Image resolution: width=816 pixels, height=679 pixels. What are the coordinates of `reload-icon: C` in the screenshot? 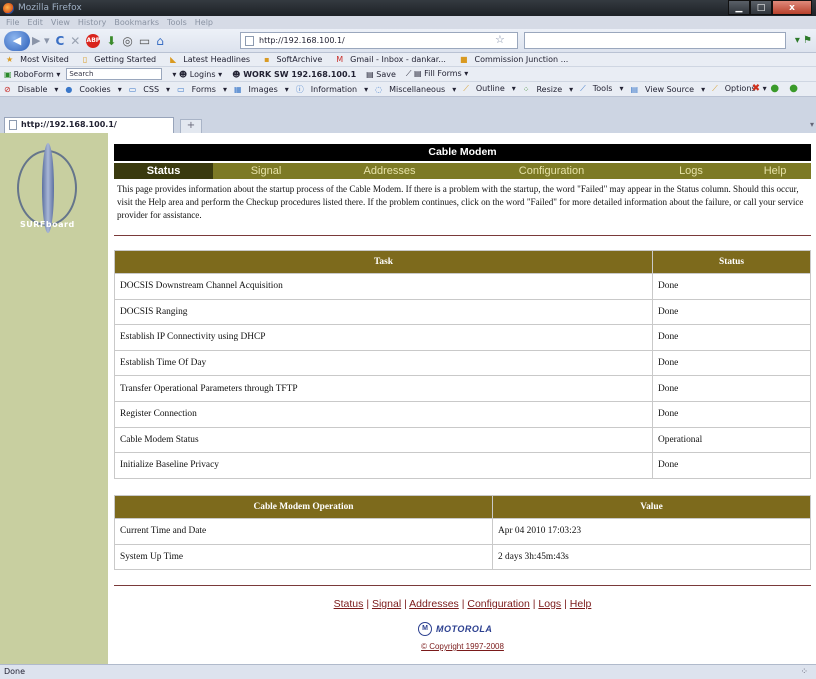 It's located at (59, 41).